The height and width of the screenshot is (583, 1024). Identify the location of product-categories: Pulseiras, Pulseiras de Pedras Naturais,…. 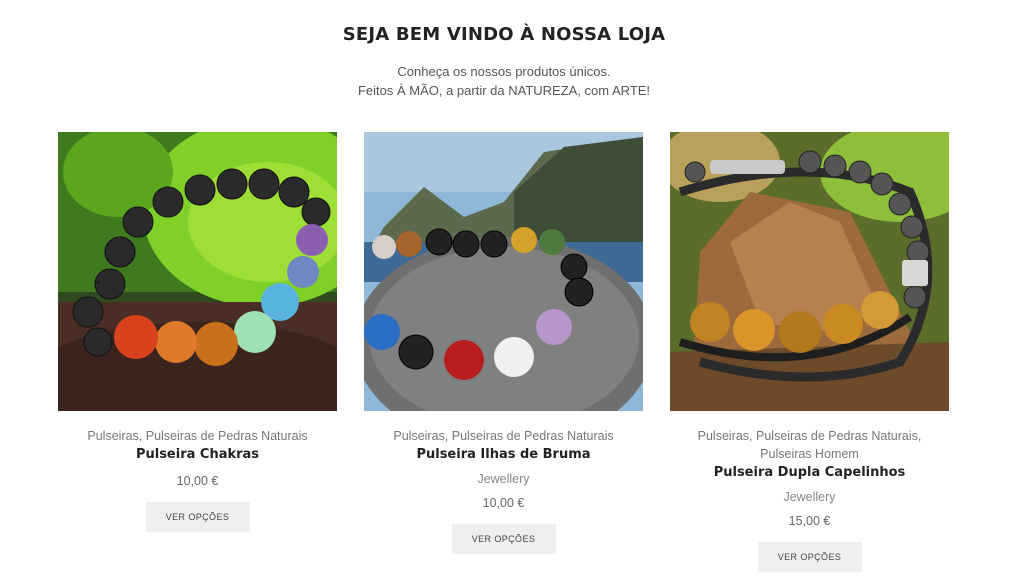
(809, 445).